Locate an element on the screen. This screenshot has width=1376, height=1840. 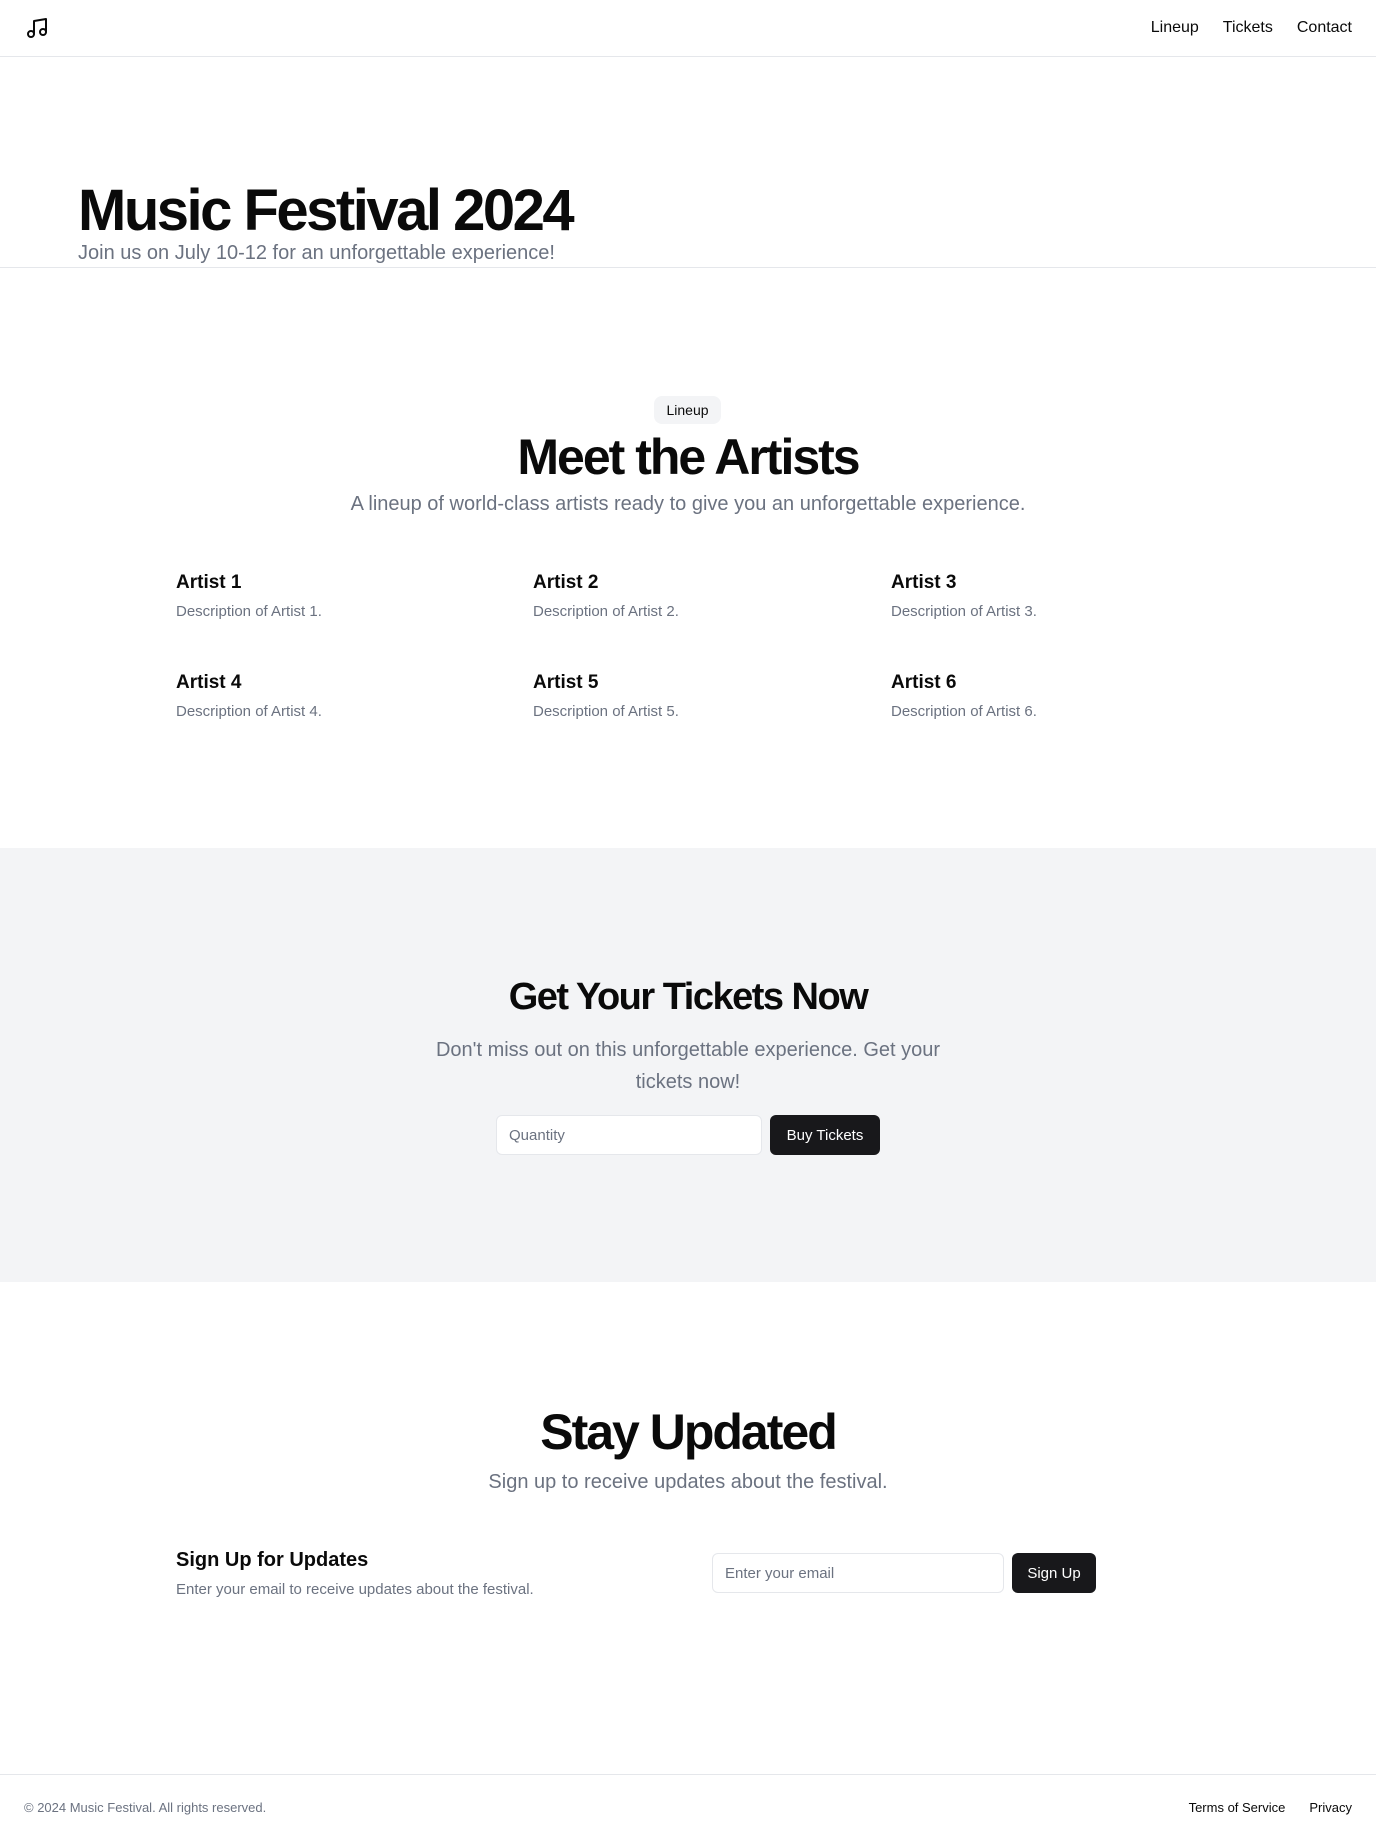
artist-description: Description of Artist 3. is located at coordinates (964, 611).